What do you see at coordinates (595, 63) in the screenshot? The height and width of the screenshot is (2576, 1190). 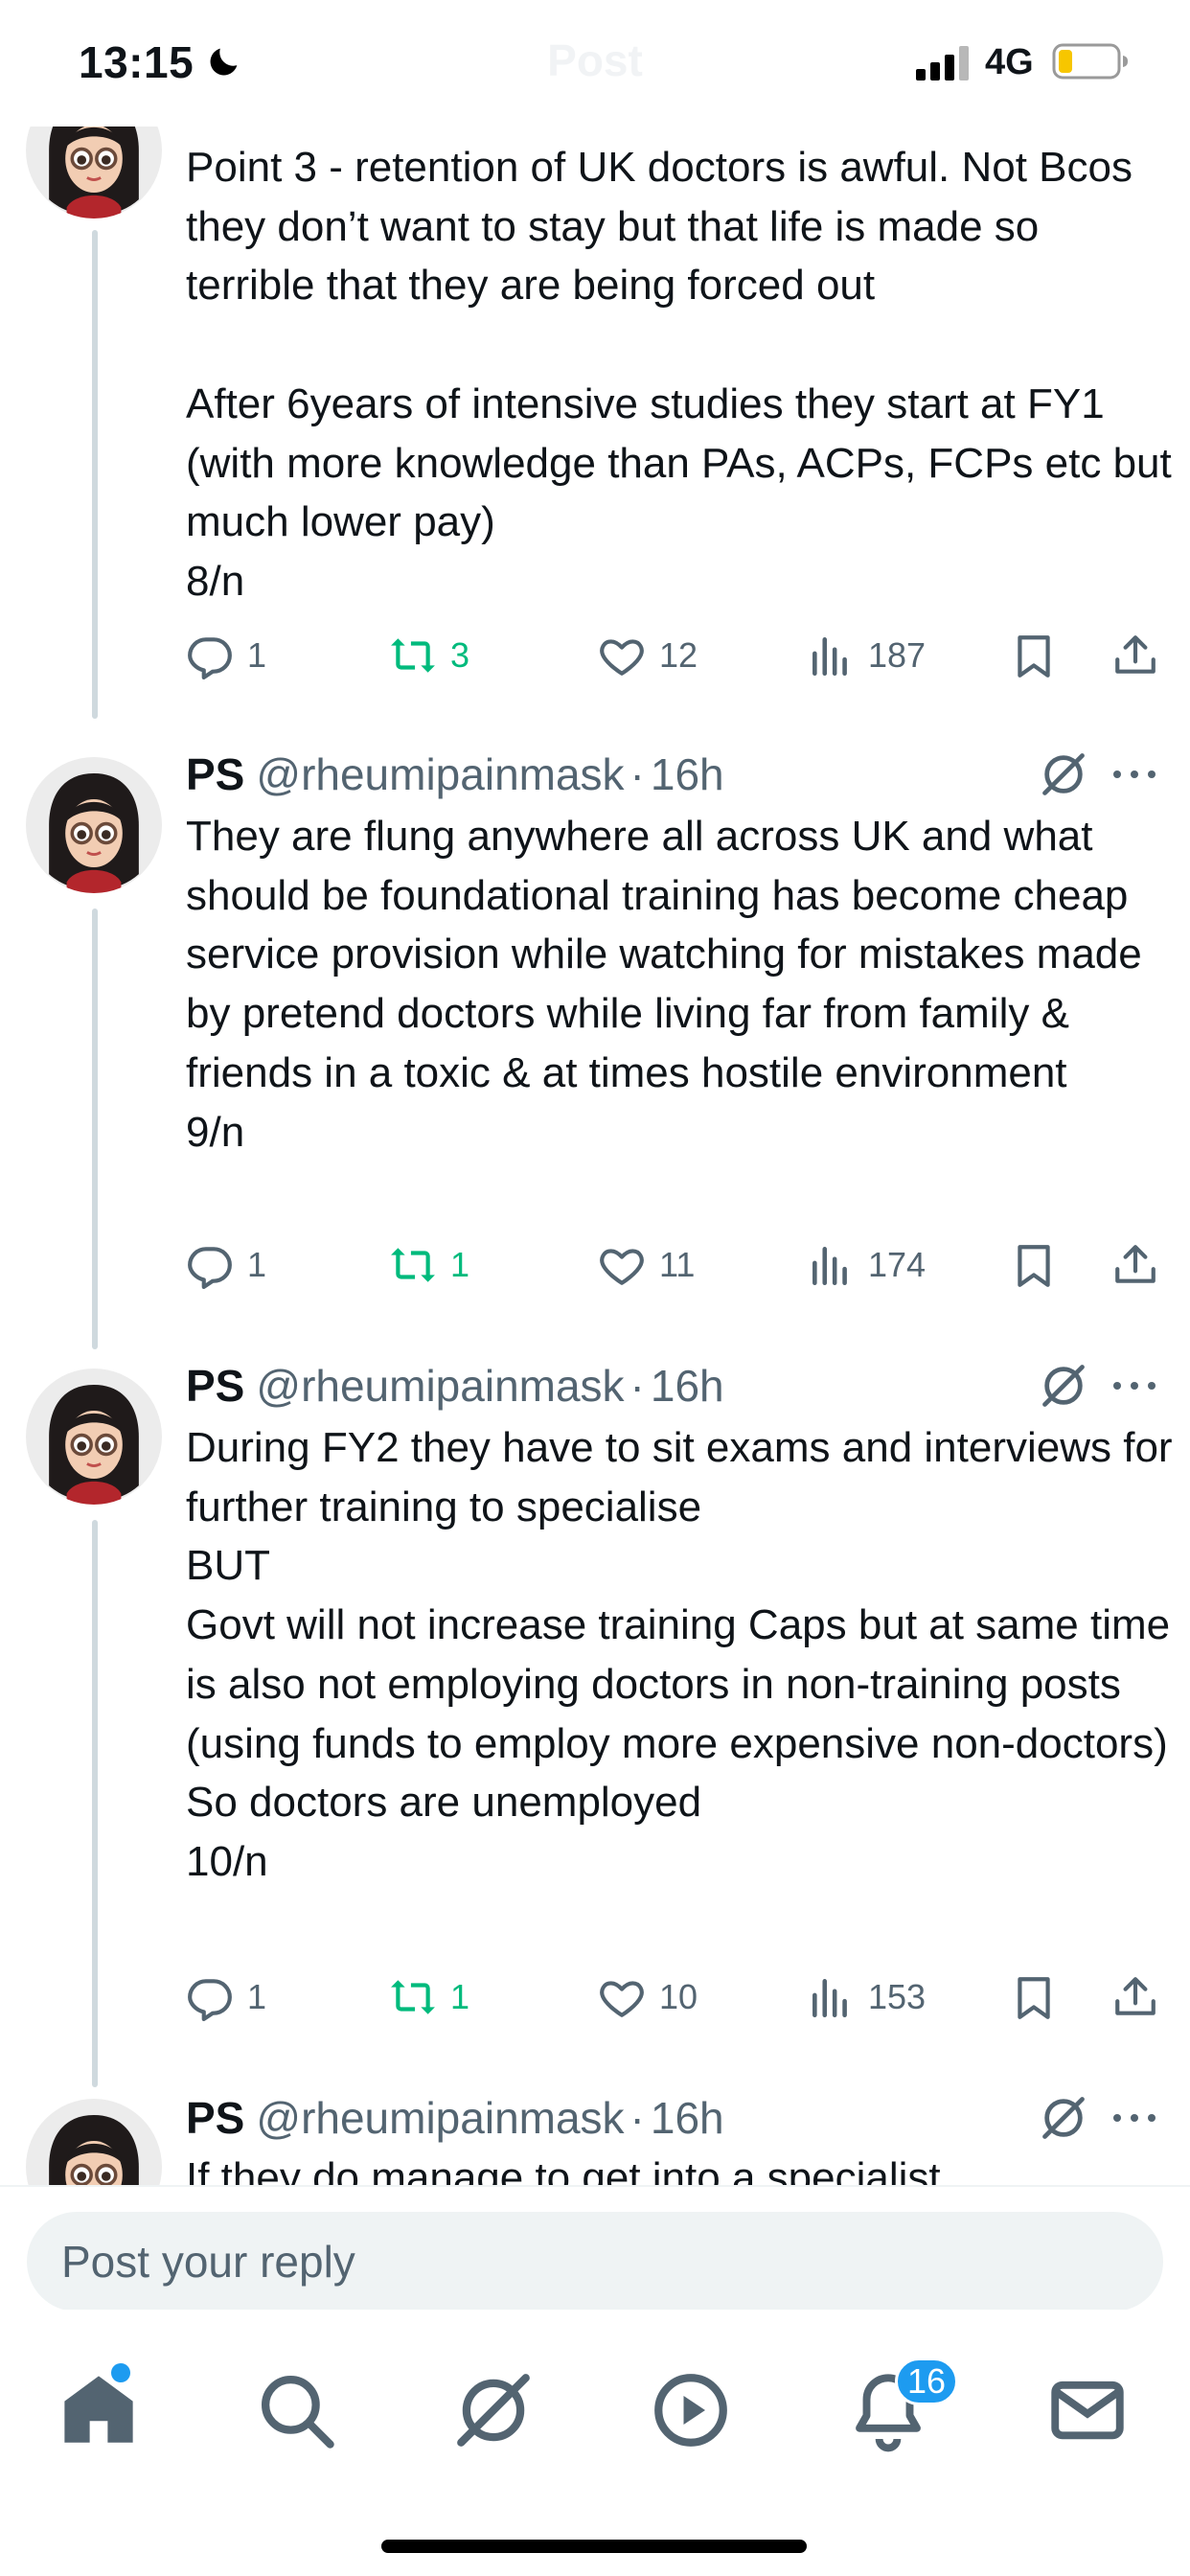 I see `status-bar: Post 13:15 4G` at bounding box center [595, 63].